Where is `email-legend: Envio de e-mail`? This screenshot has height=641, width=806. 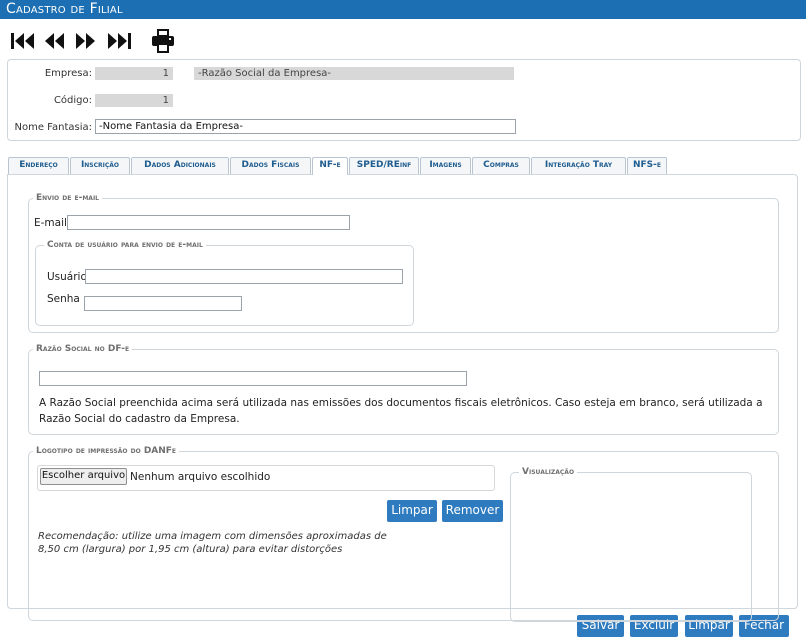 email-legend: Envio de e-mail is located at coordinates (67, 198).